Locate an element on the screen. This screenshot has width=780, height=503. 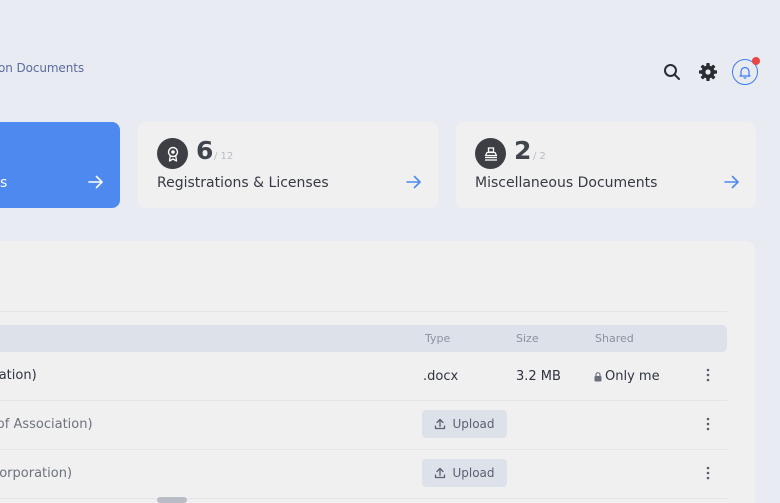
card-count: 6 is located at coordinates (205, 150).